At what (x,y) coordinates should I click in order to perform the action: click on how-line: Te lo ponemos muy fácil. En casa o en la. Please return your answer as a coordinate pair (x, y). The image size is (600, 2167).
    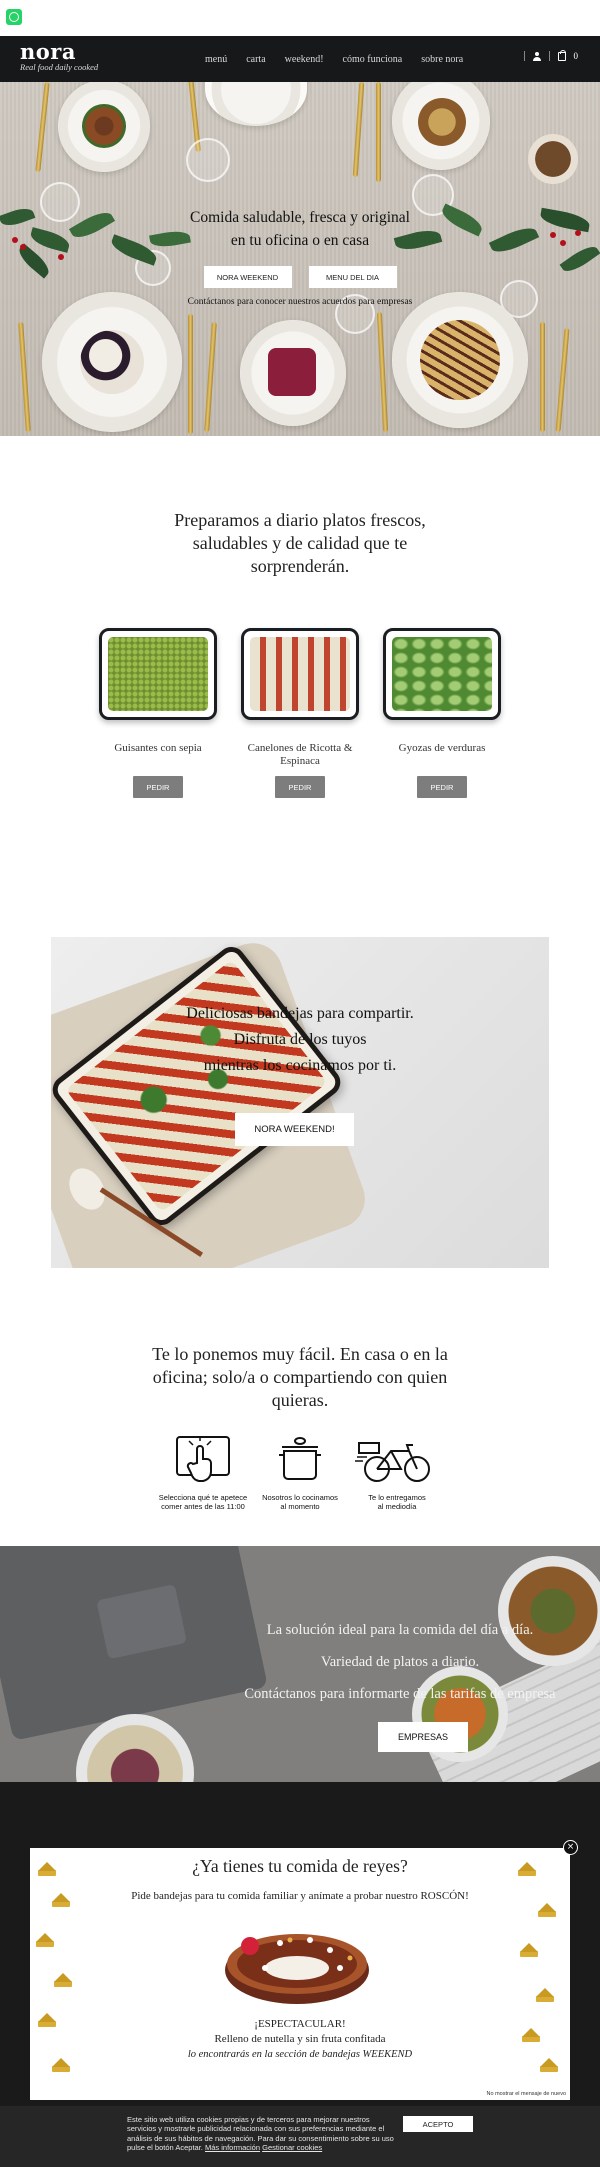
    Looking at the image, I should click on (300, 1354).